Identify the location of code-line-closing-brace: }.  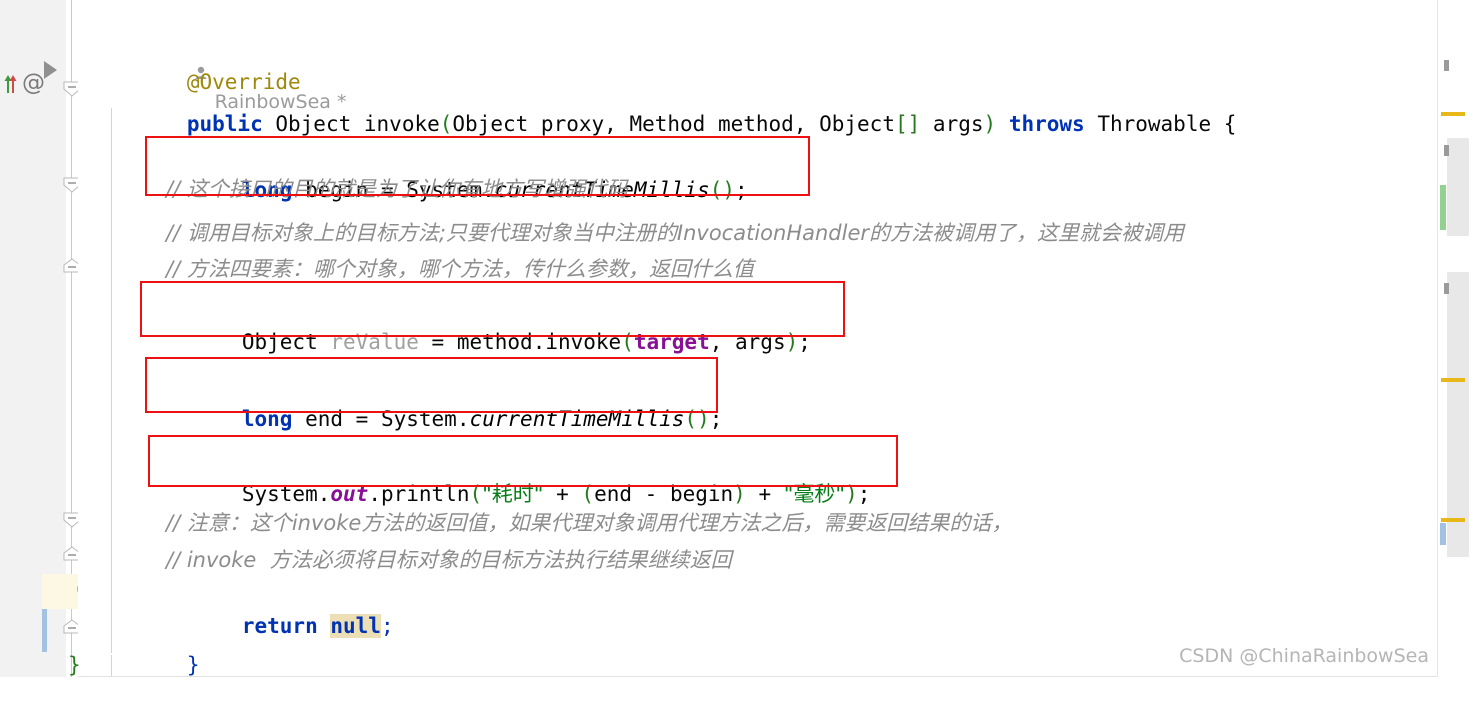
(155, 645).